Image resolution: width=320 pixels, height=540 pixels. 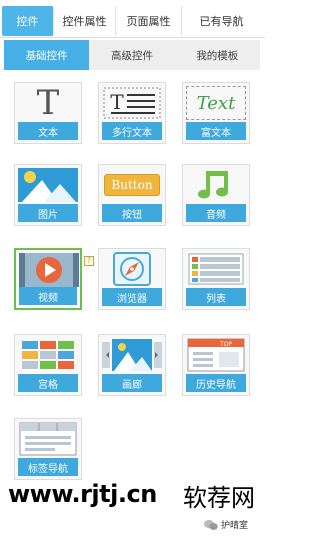 I want to click on music-note-icon, so click(x=216, y=185).